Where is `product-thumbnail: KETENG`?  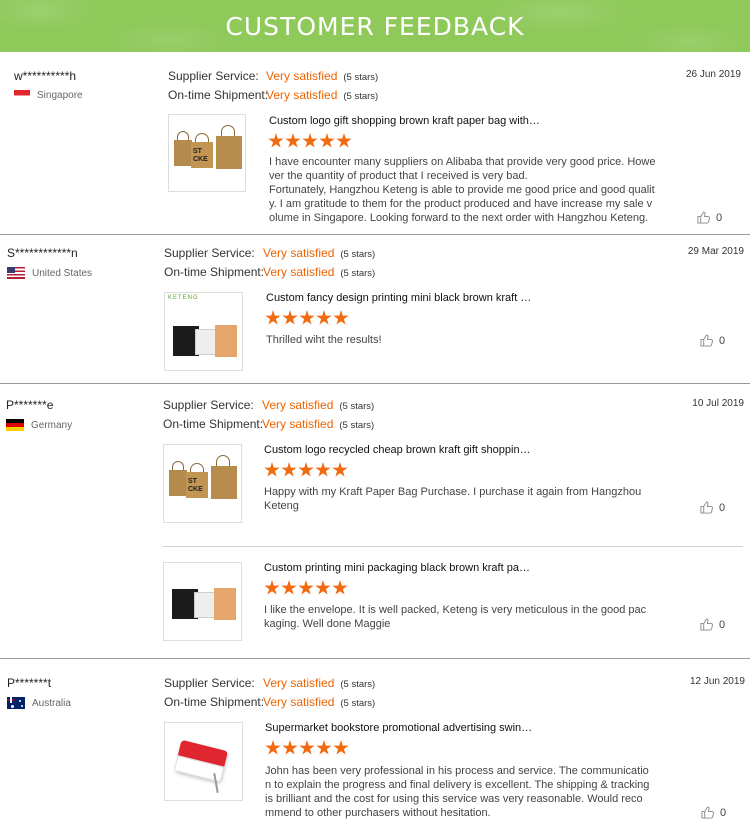 product-thumbnail: KETENG is located at coordinates (203, 331).